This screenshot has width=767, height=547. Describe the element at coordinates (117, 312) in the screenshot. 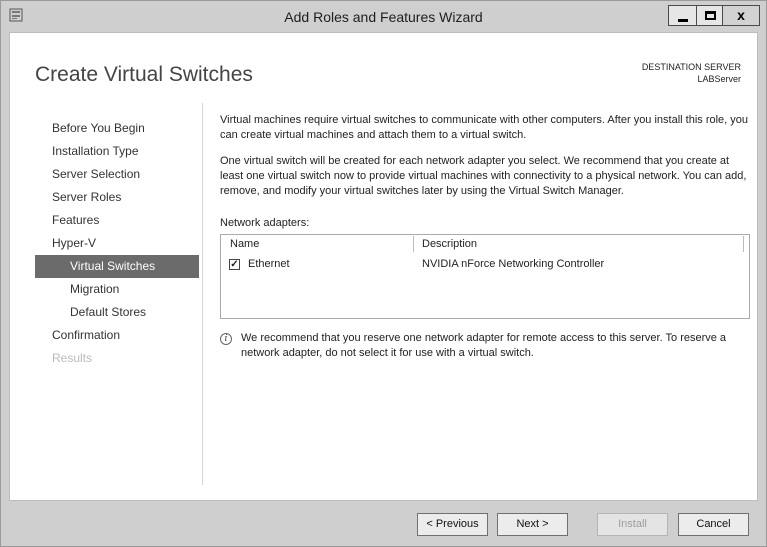

I see `nav-item-default-stores: Default Stores` at that location.